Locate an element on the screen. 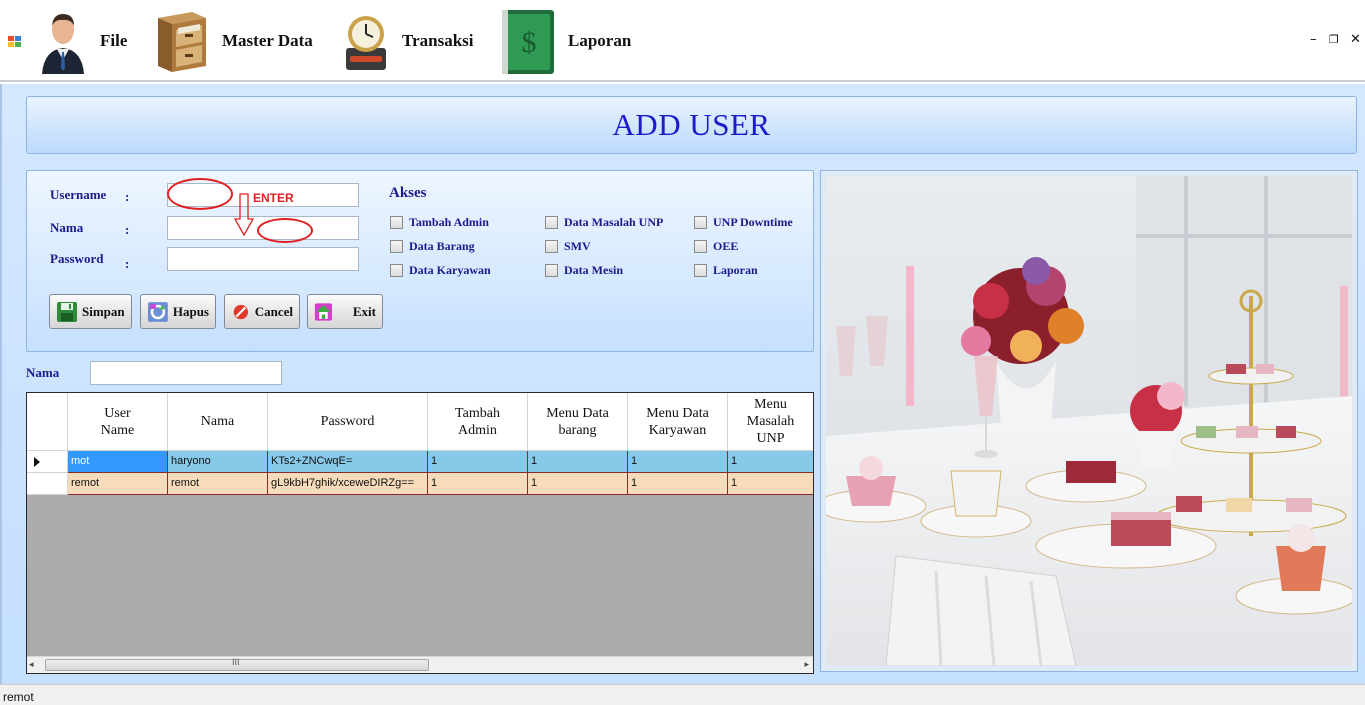 The image size is (1365, 705). table-row: mot haryono KTs2+ZNCwqE= 1 1 1 1 is located at coordinates (420, 462).